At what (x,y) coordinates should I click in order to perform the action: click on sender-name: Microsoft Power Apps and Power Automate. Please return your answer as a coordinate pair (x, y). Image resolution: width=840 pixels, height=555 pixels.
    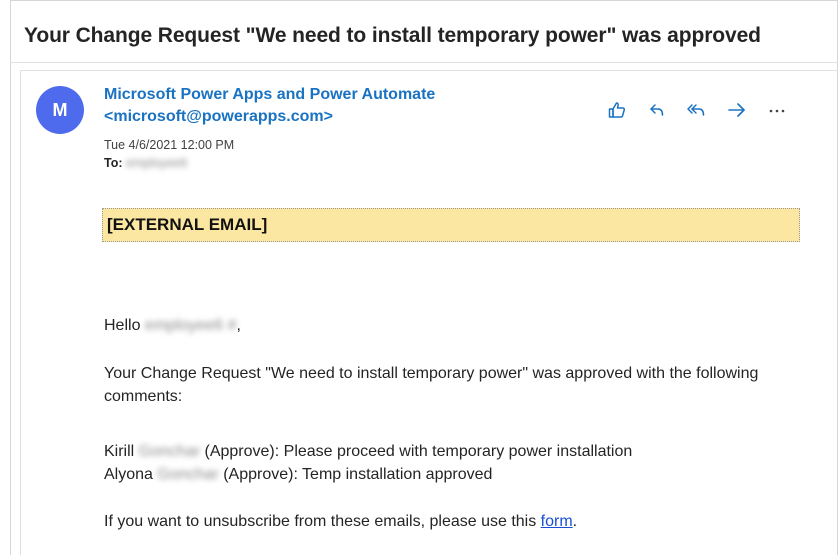
    Looking at the image, I should click on (314, 95).